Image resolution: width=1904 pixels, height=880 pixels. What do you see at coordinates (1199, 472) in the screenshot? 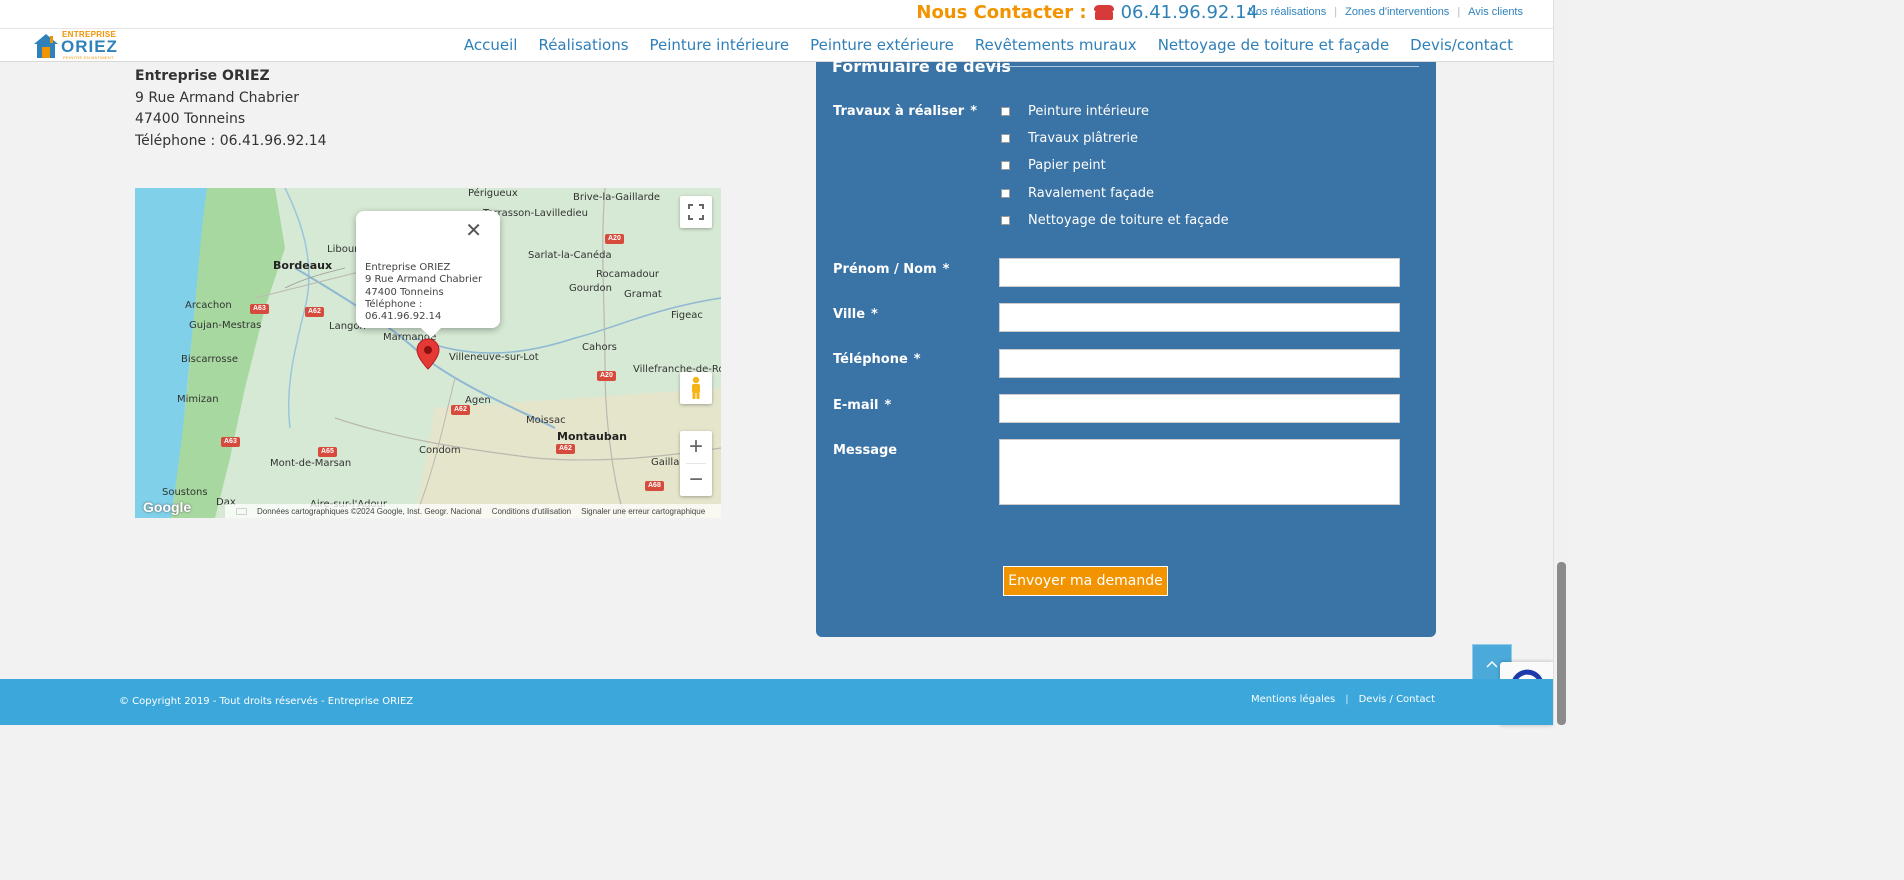
I see `message-textarea` at bounding box center [1199, 472].